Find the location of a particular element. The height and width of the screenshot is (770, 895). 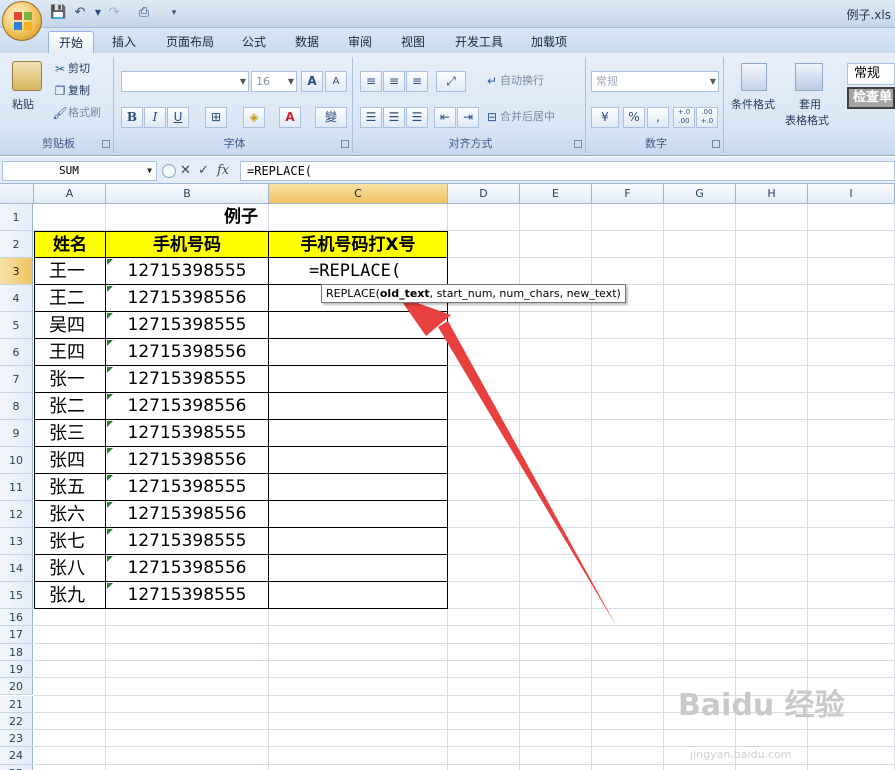

decrease-indent-icon: ⇤ is located at coordinates (445, 117).